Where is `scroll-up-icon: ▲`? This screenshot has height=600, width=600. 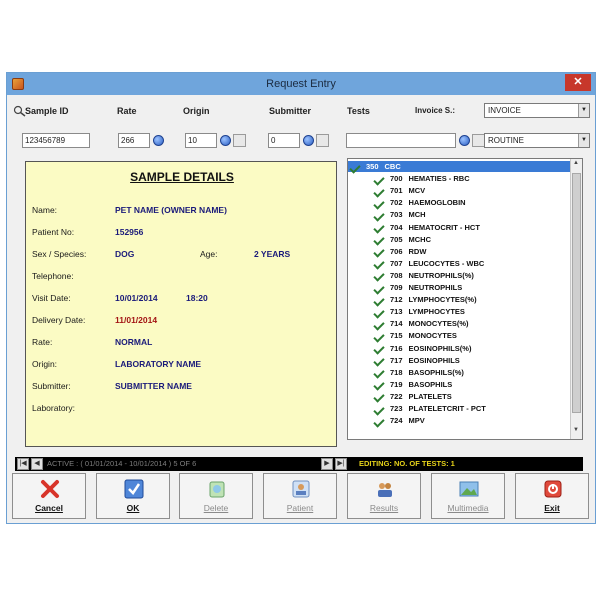
scroll-up-icon: ▲ is located at coordinates (576, 165).